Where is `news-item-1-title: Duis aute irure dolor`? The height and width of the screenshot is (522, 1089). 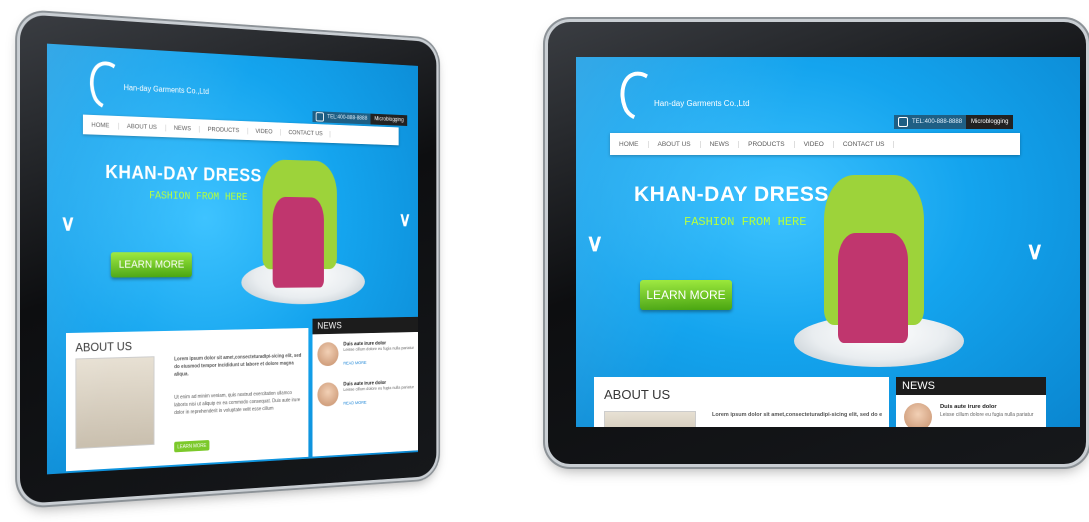 news-item-1-title: Duis aute irure dolor is located at coordinates (968, 407).